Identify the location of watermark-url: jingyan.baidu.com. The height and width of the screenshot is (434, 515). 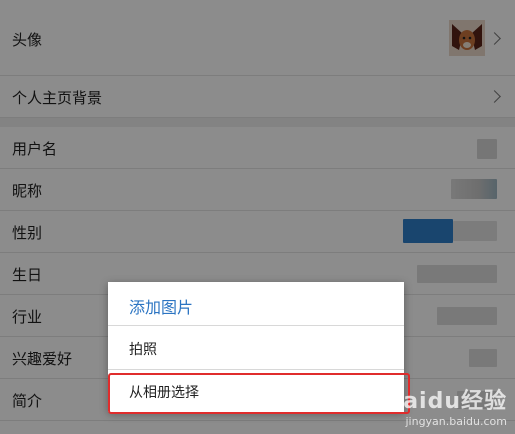
(456, 421).